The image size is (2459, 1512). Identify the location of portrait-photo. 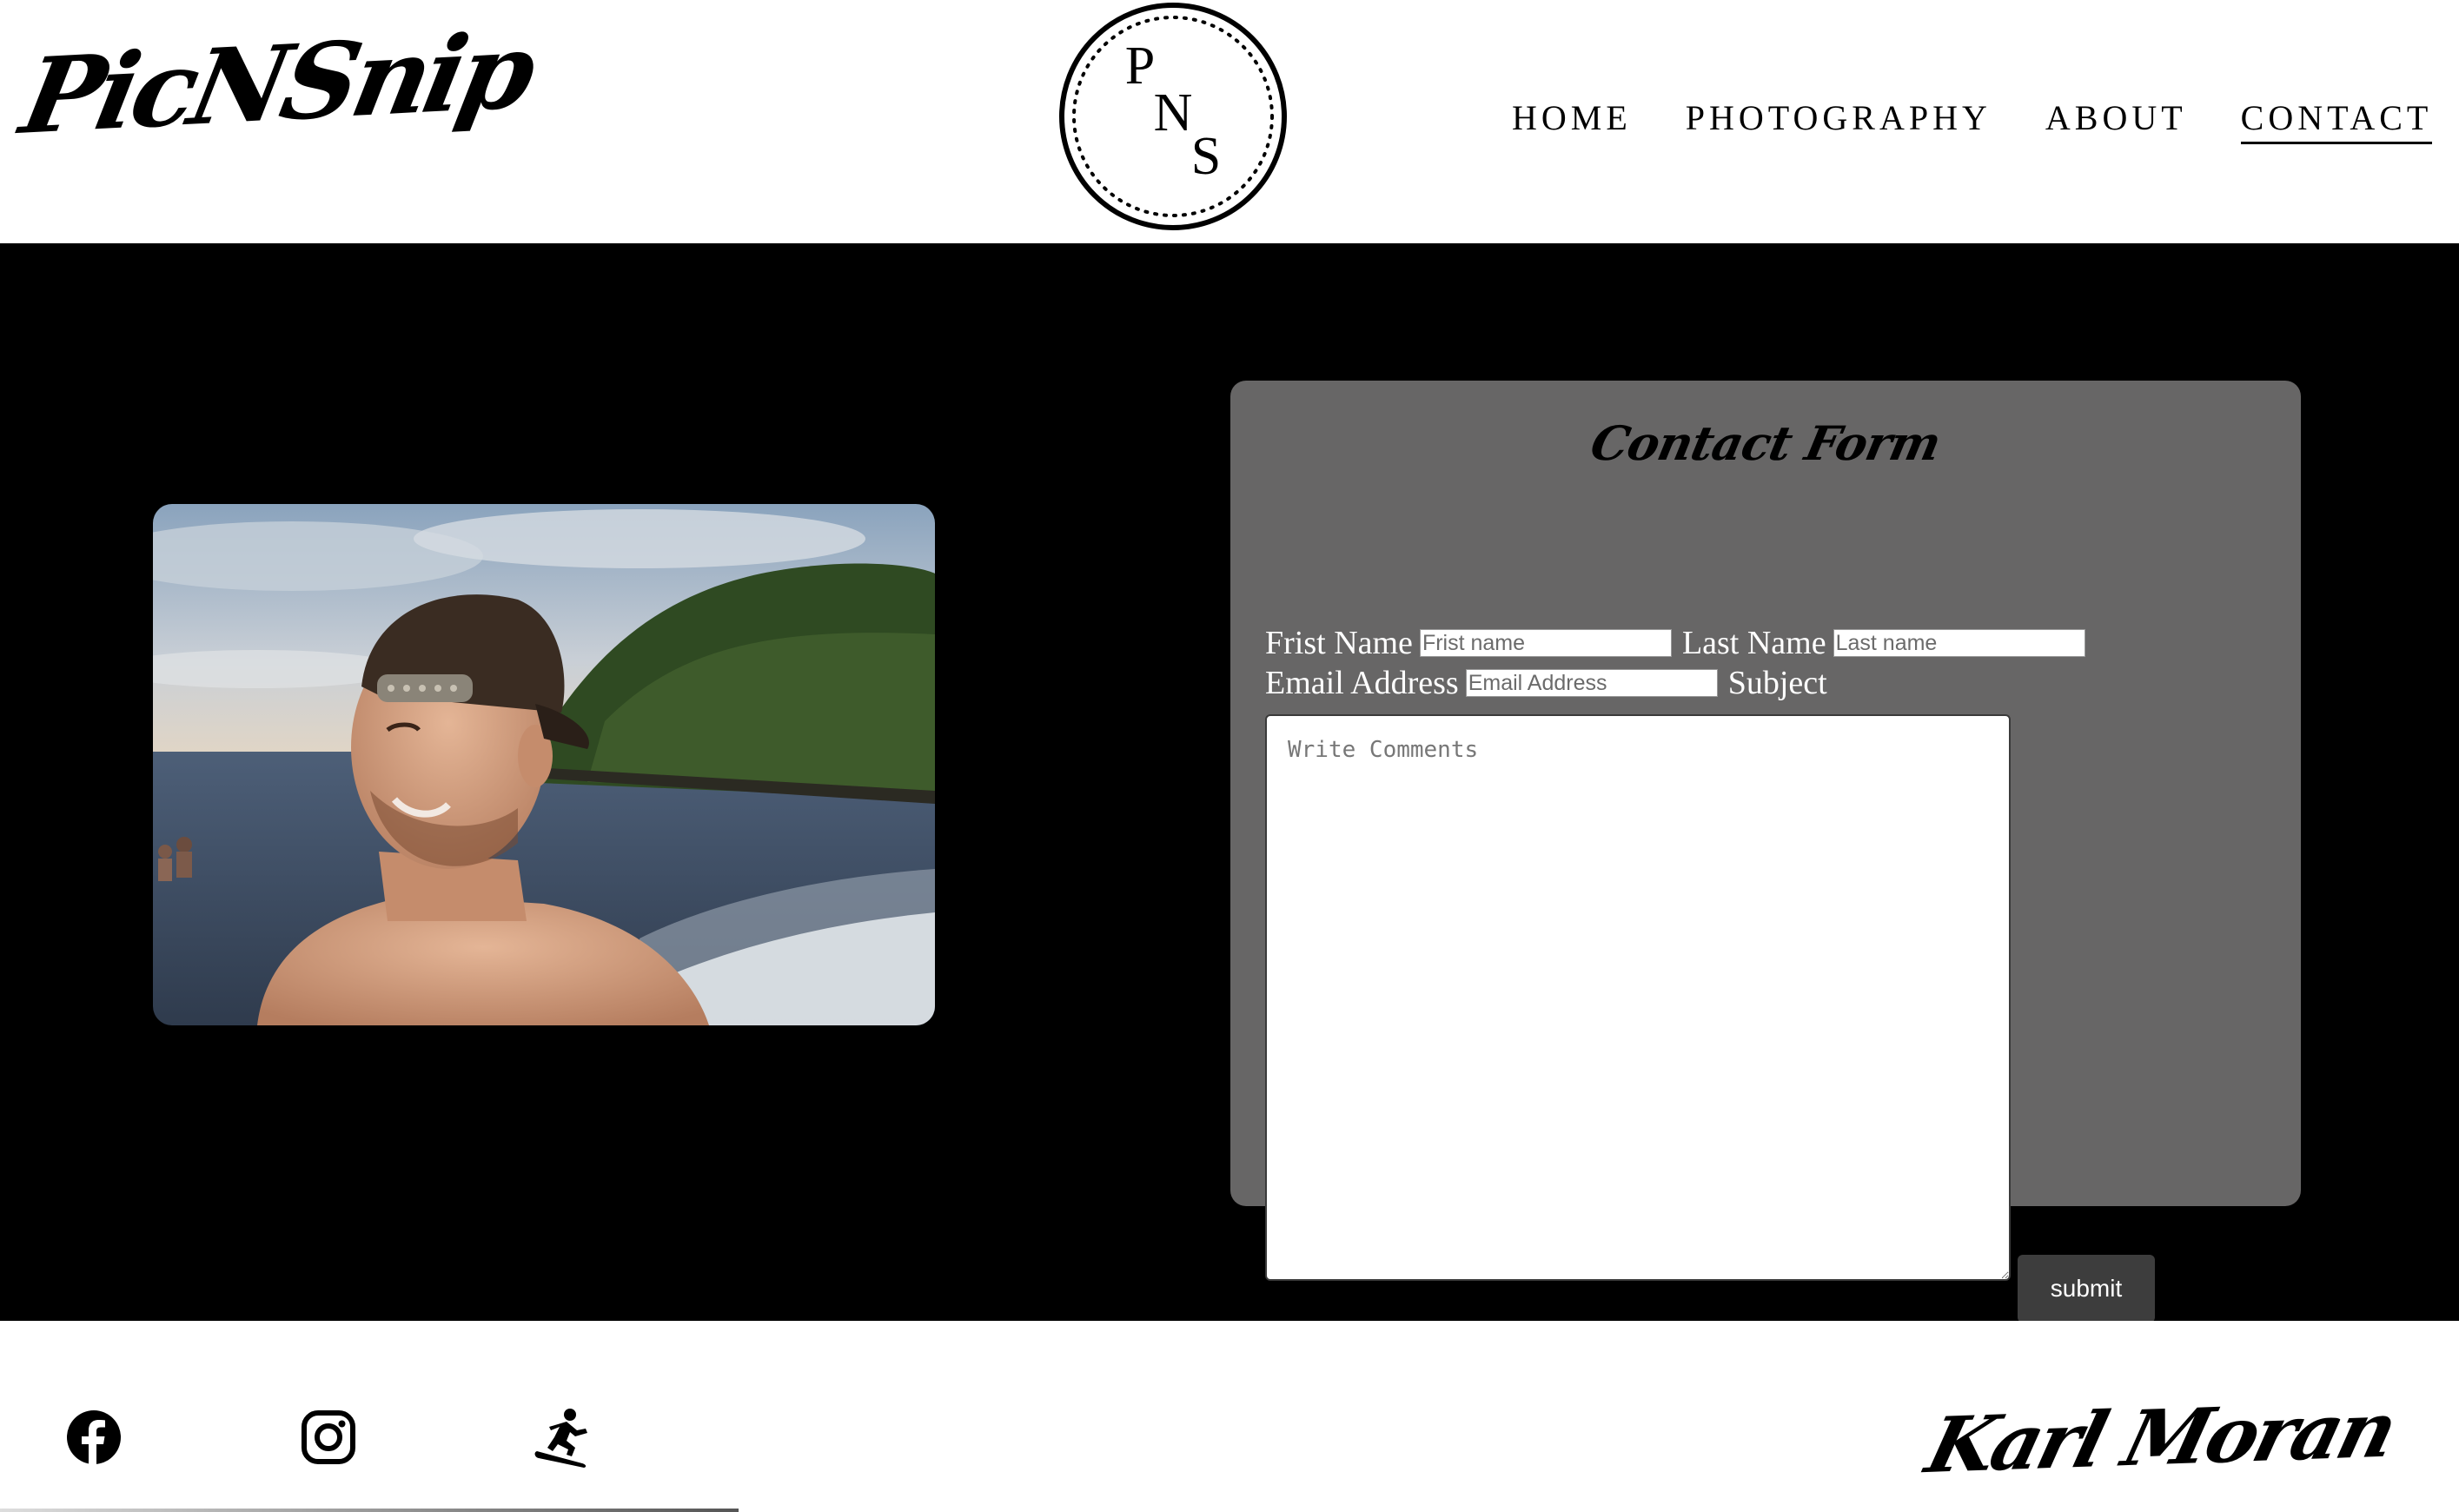
(544, 764).